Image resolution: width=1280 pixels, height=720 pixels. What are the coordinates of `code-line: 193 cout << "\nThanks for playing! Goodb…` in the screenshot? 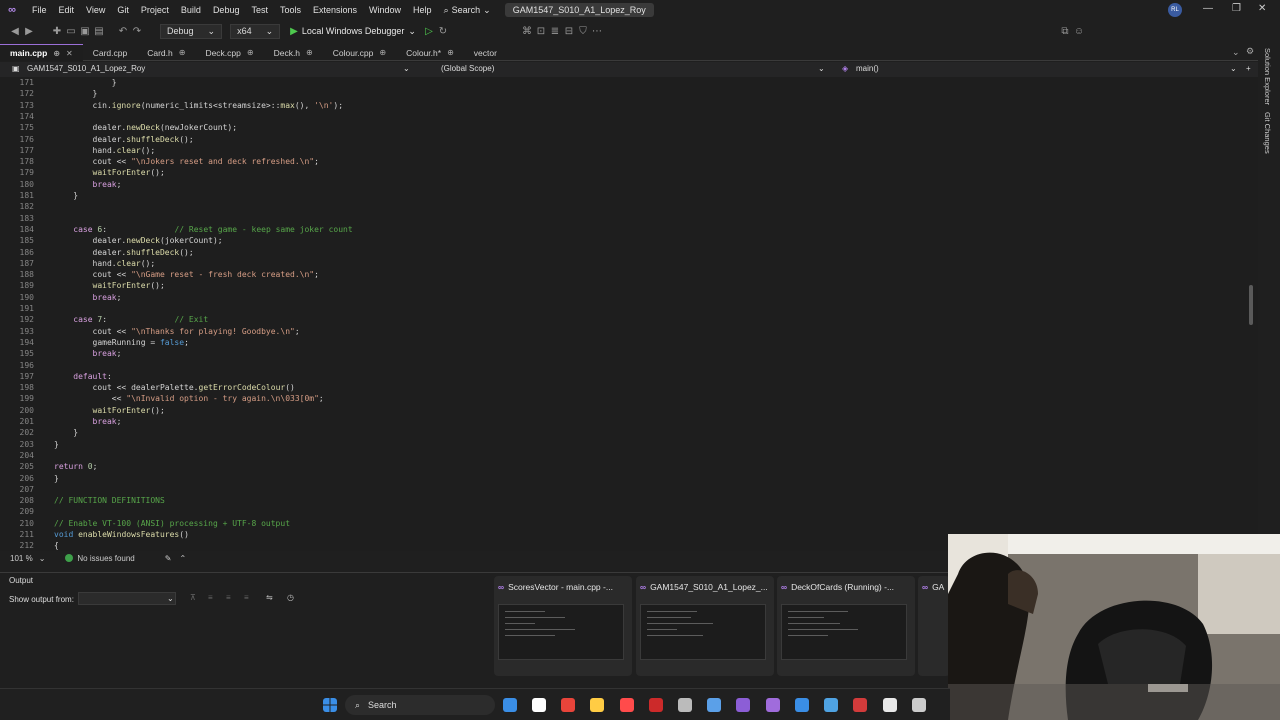 It's located at (620, 332).